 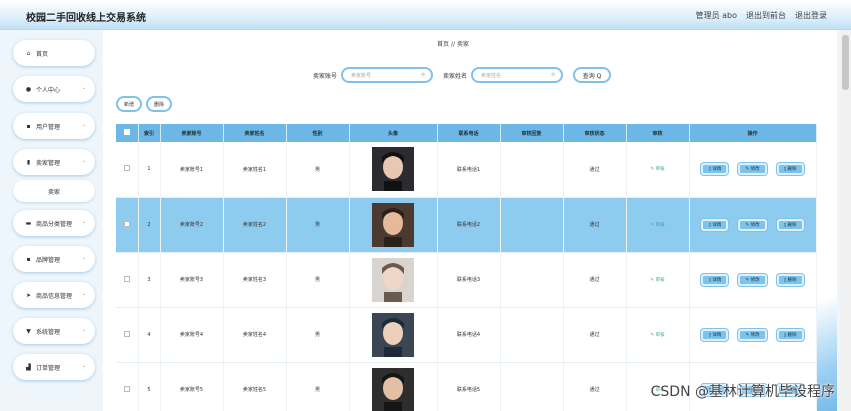 I want to click on column-header: 联系电话, so click(x=469, y=133).